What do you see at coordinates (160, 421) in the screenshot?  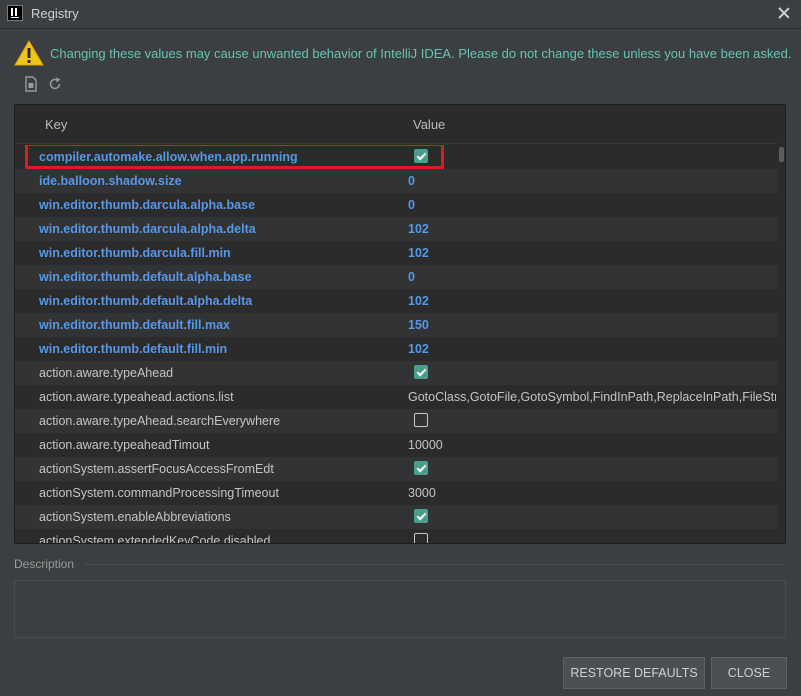 I see `registry-key: action.aware.typeAhead.searchEverywhere` at bounding box center [160, 421].